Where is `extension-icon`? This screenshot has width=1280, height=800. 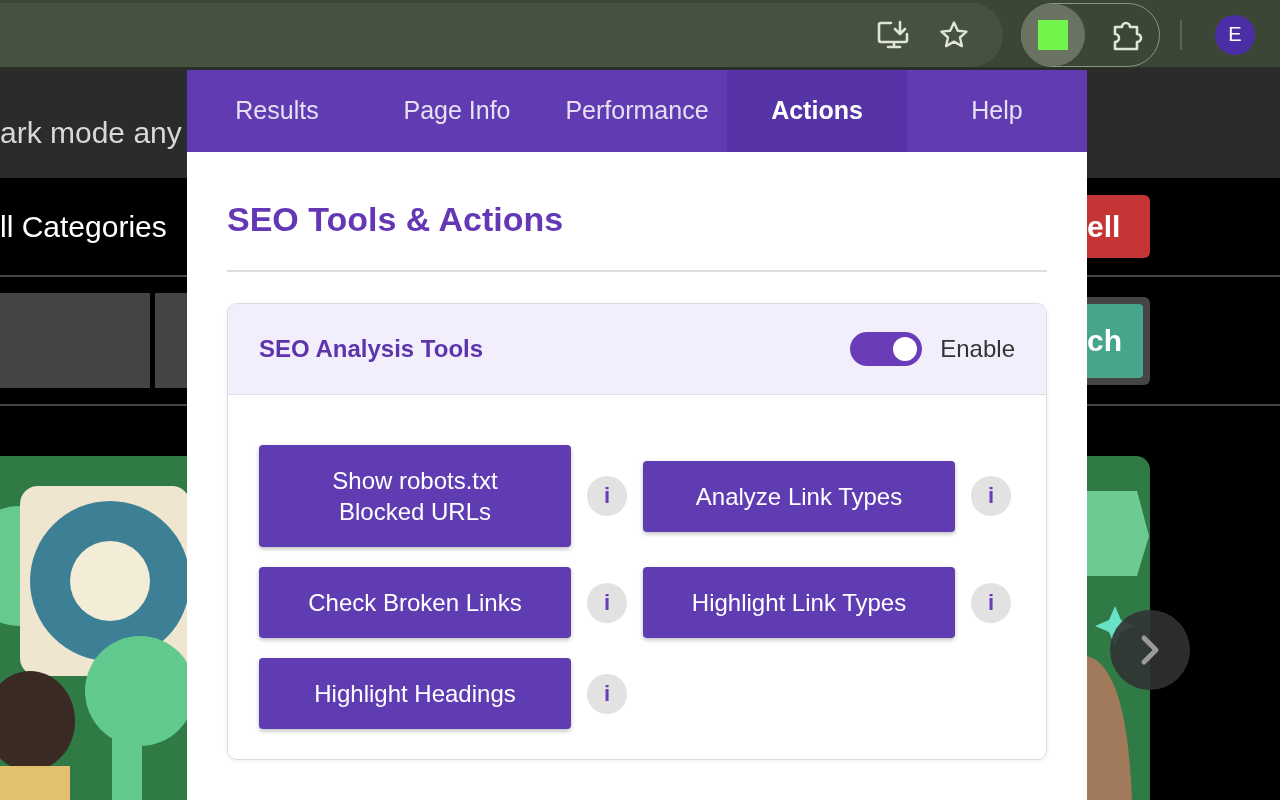
extension-icon is located at coordinates (1053, 34).